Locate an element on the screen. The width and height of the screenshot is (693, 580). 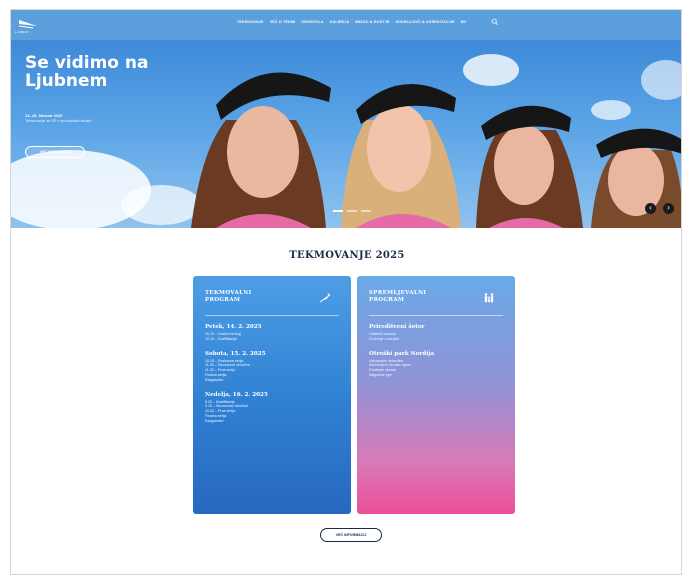
program-line: 12.15 – Kvalifikacije is located at coordinates (221, 338).